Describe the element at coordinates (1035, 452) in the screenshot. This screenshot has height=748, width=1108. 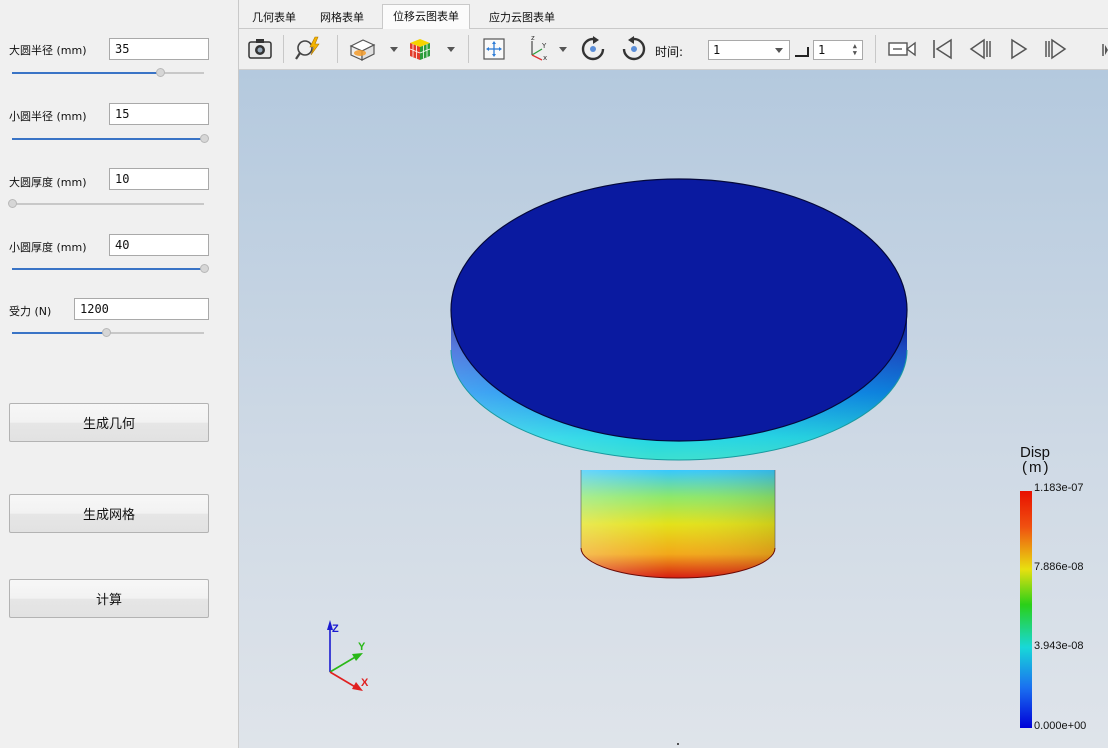
I see `legend-title: Disp` at that location.